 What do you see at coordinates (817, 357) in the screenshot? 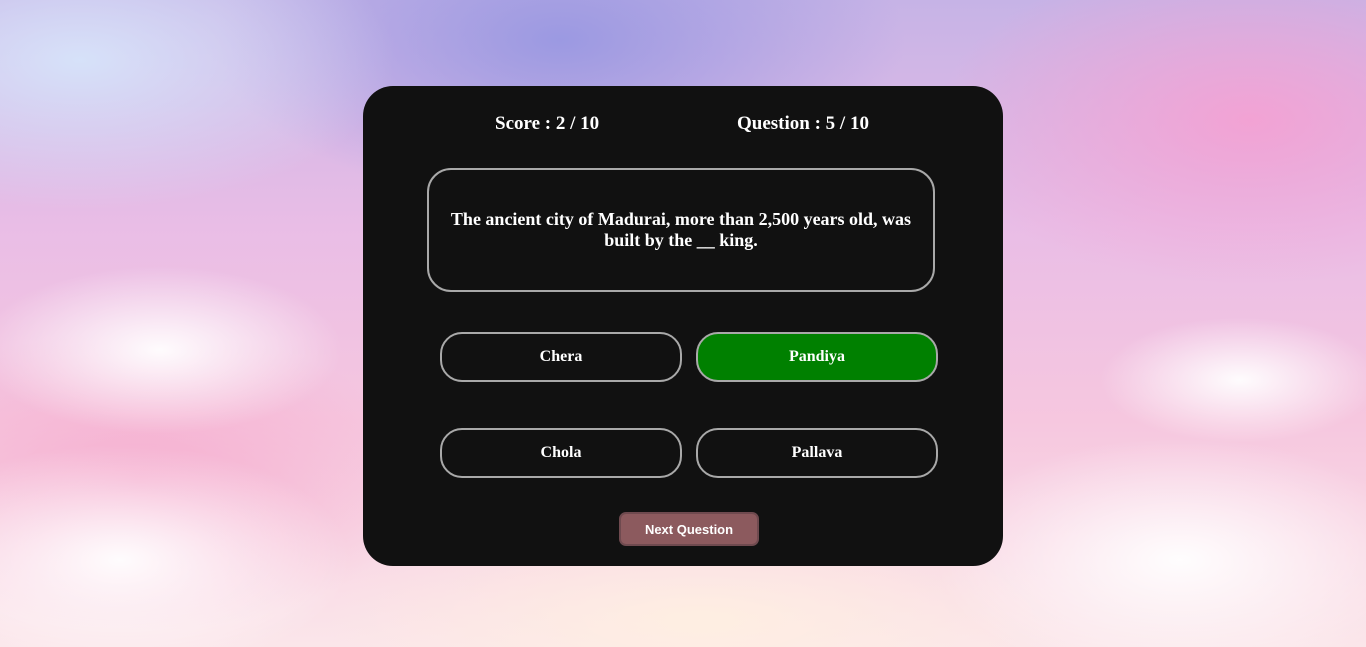
I see `option-button-pandiya: Pandiya` at bounding box center [817, 357].